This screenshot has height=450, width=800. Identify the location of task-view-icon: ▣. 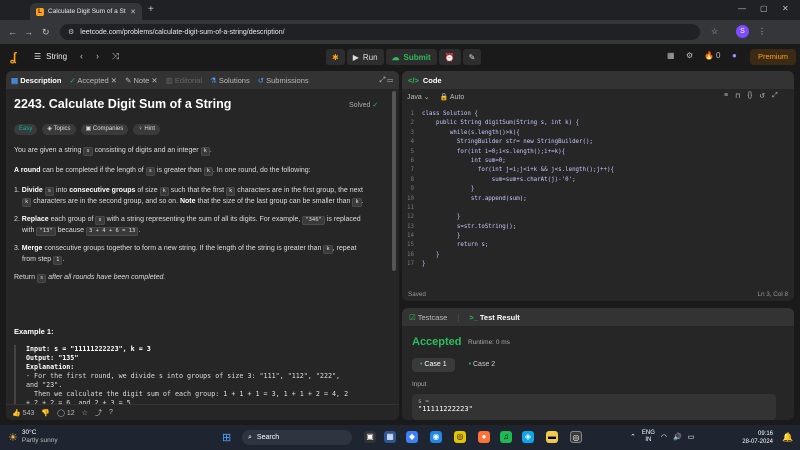
(370, 437).